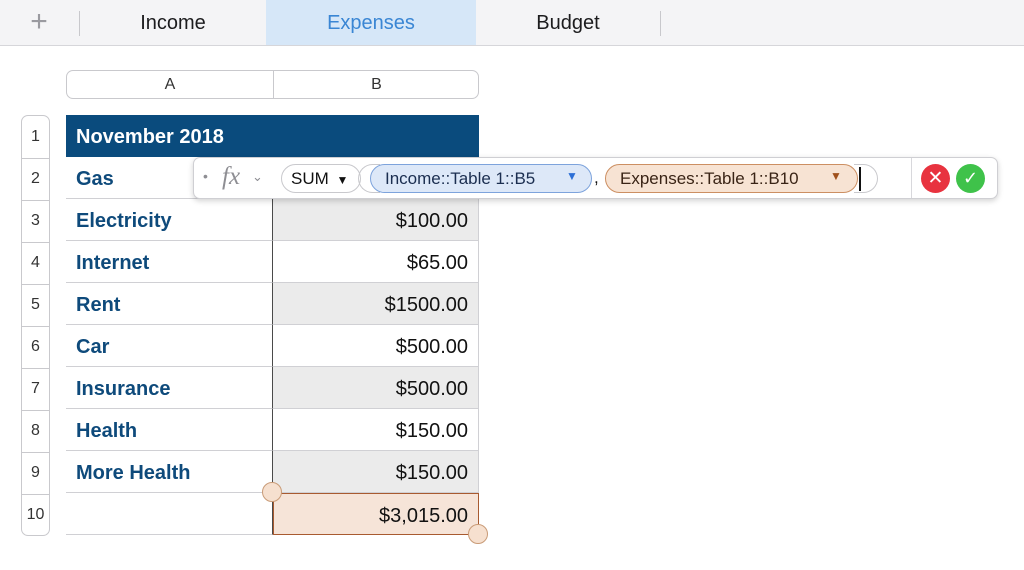 Image resolution: width=1024 pixels, height=570 pixels. Describe the element at coordinates (460, 178) in the screenshot. I see `reference-label: Income::Table 1::B5` at that location.